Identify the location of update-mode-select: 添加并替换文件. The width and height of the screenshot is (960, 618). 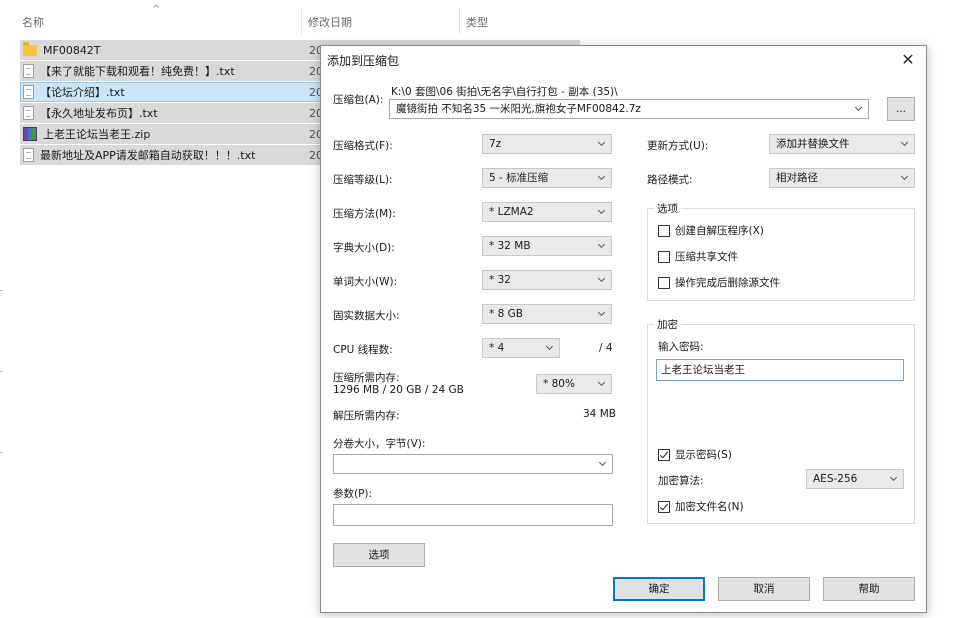
(842, 144).